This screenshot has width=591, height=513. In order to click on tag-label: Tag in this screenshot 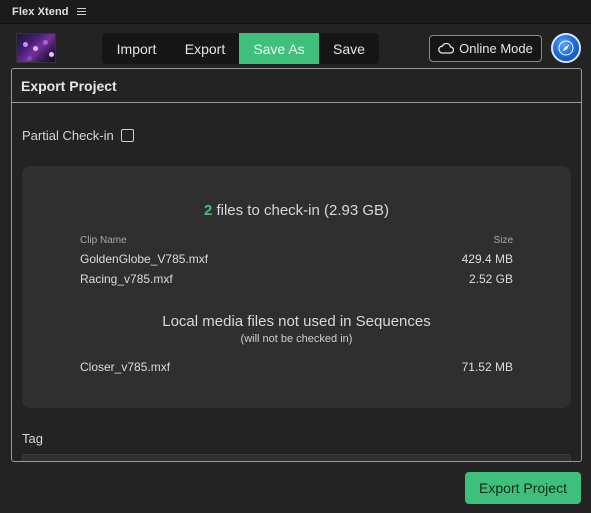, I will do `click(32, 438)`.